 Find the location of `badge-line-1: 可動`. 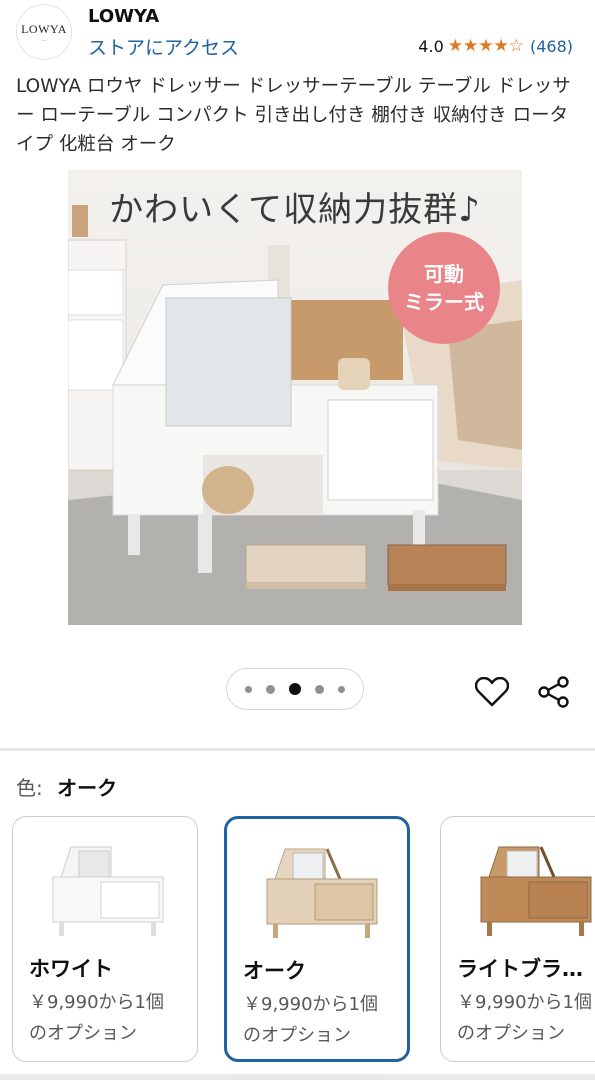

badge-line-1: 可動 is located at coordinates (444, 274).